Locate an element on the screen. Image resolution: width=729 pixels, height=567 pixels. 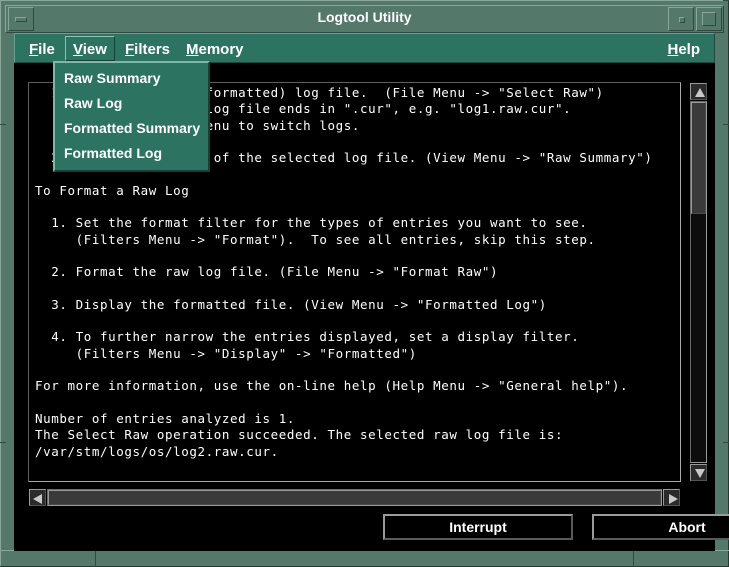
resize-grip-left-lower is located at coordinates (3, 442).